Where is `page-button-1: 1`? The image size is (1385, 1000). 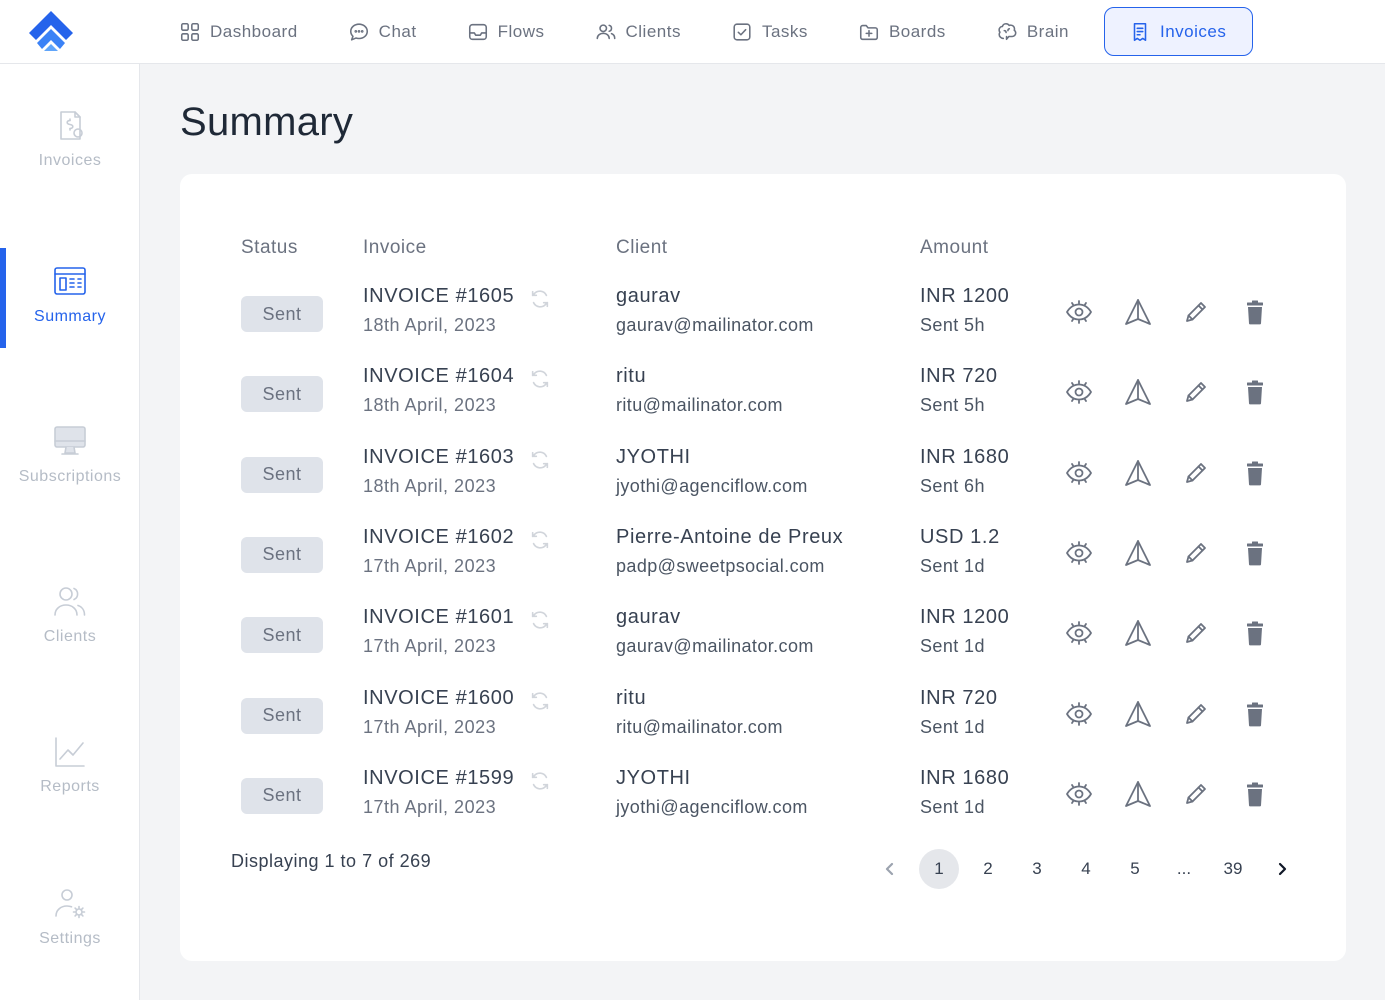 page-button-1: 1 is located at coordinates (939, 869).